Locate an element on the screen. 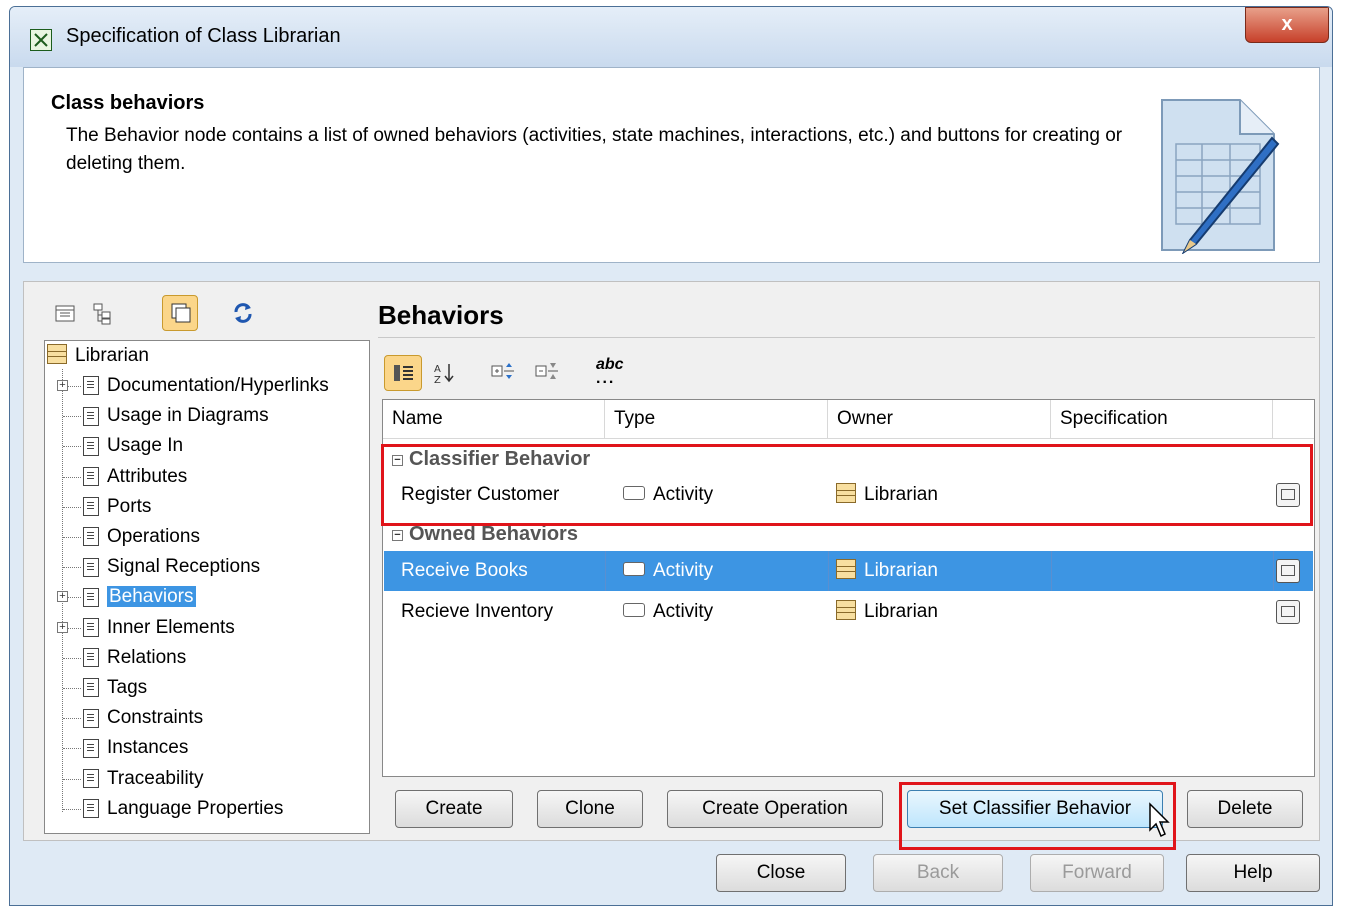 The height and width of the screenshot is (911, 1347). tree-item-instances: Instances is located at coordinates (135, 748).